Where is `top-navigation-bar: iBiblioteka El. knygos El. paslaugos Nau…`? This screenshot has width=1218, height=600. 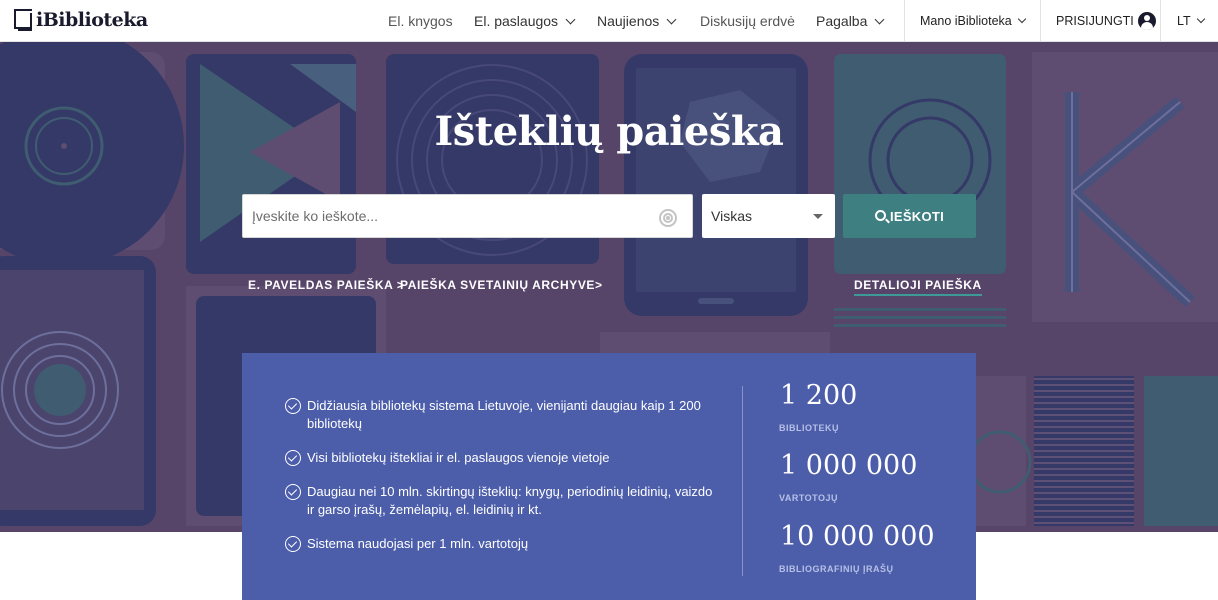 top-navigation-bar: iBiblioteka El. knygos El. paslaugos Nau… is located at coordinates (609, 21).